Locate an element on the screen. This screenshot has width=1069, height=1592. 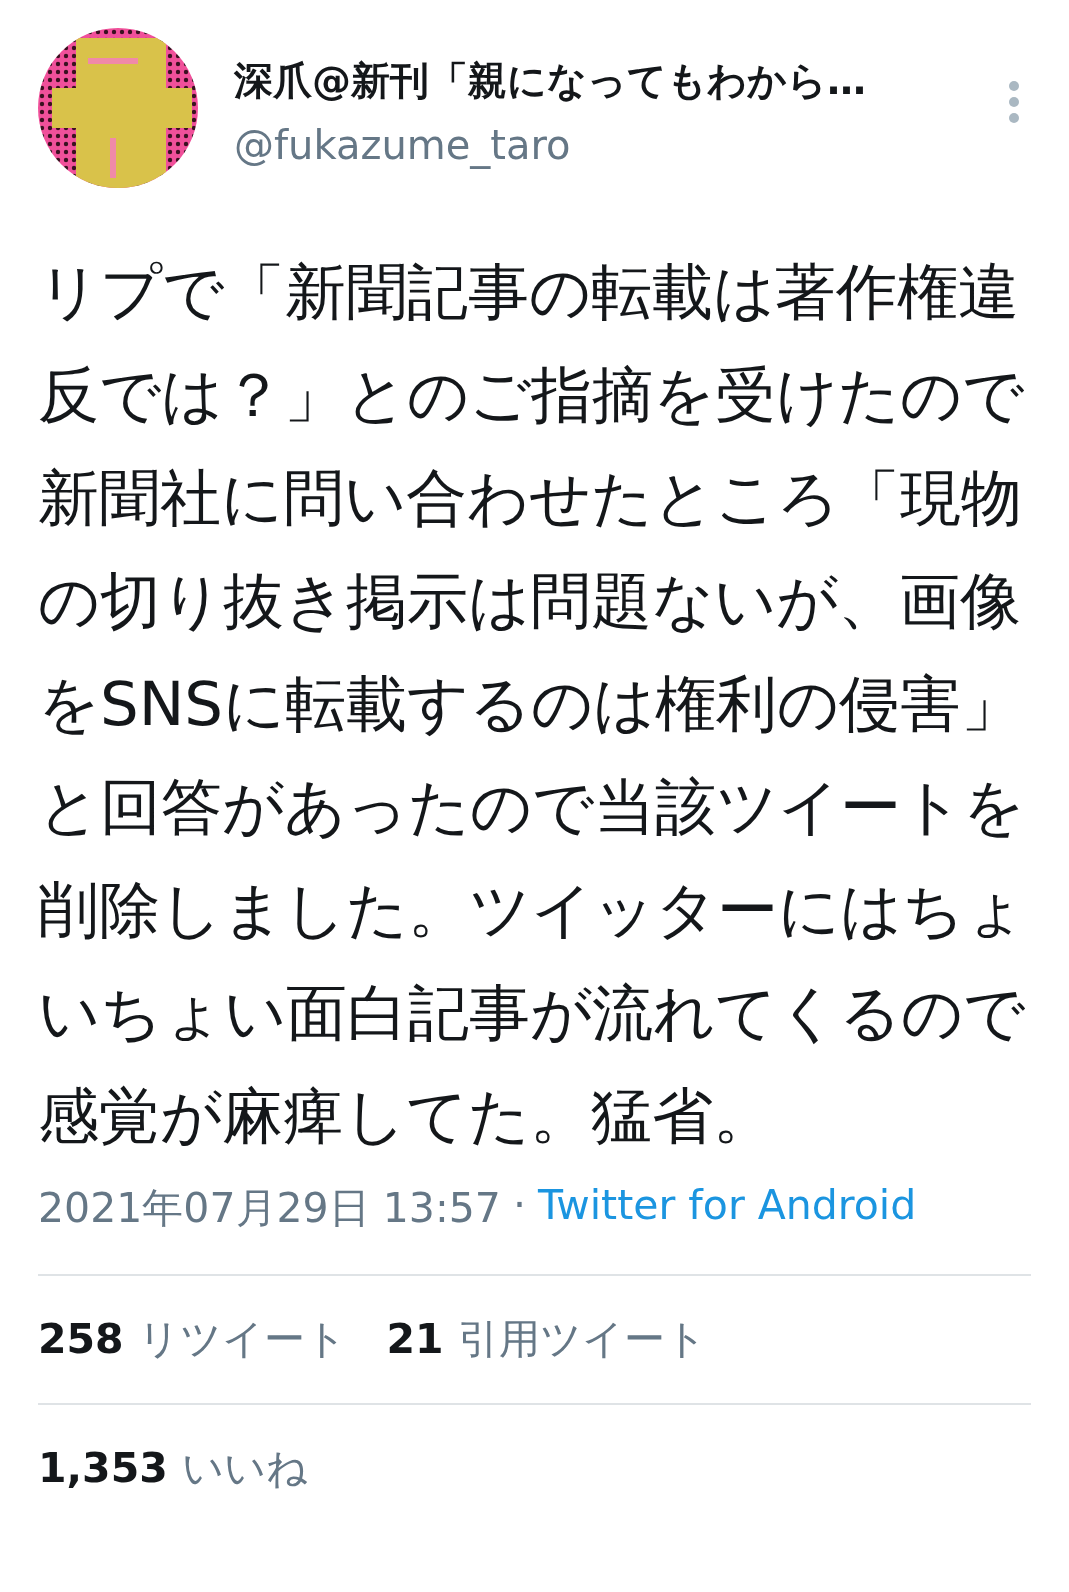
timestamp: 2021年07月29日 13:57 is located at coordinates (269, 1208).